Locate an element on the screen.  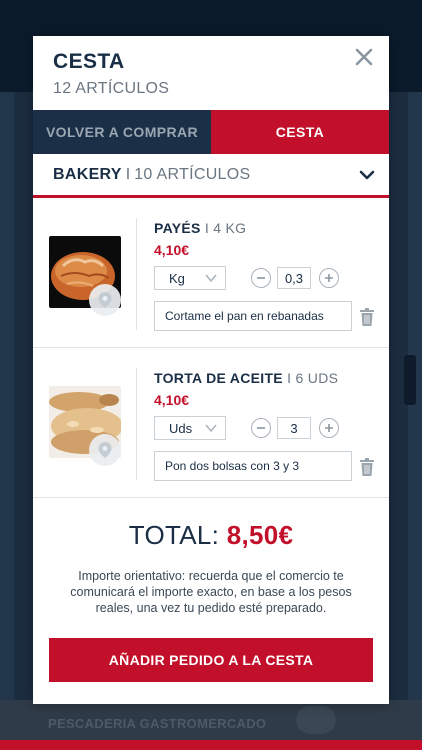
item-note-input: Pon dos bolsas con 3 y 3 is located at coordinates (253, 466).